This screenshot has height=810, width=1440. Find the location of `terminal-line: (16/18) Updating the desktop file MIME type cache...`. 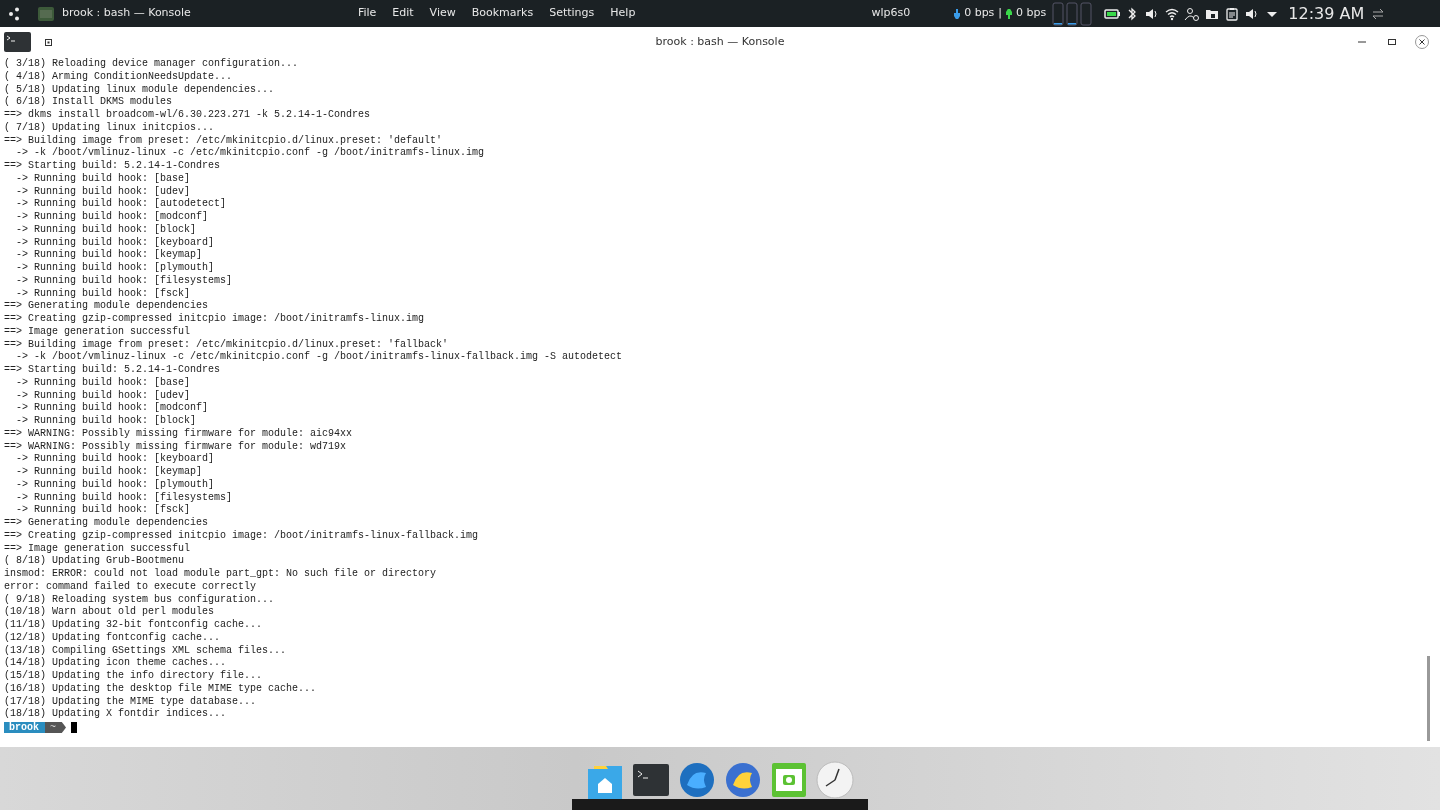

terminal-line: (16/18) Updating the desktop file MIME type cache... is located at coordinates (160, 688).